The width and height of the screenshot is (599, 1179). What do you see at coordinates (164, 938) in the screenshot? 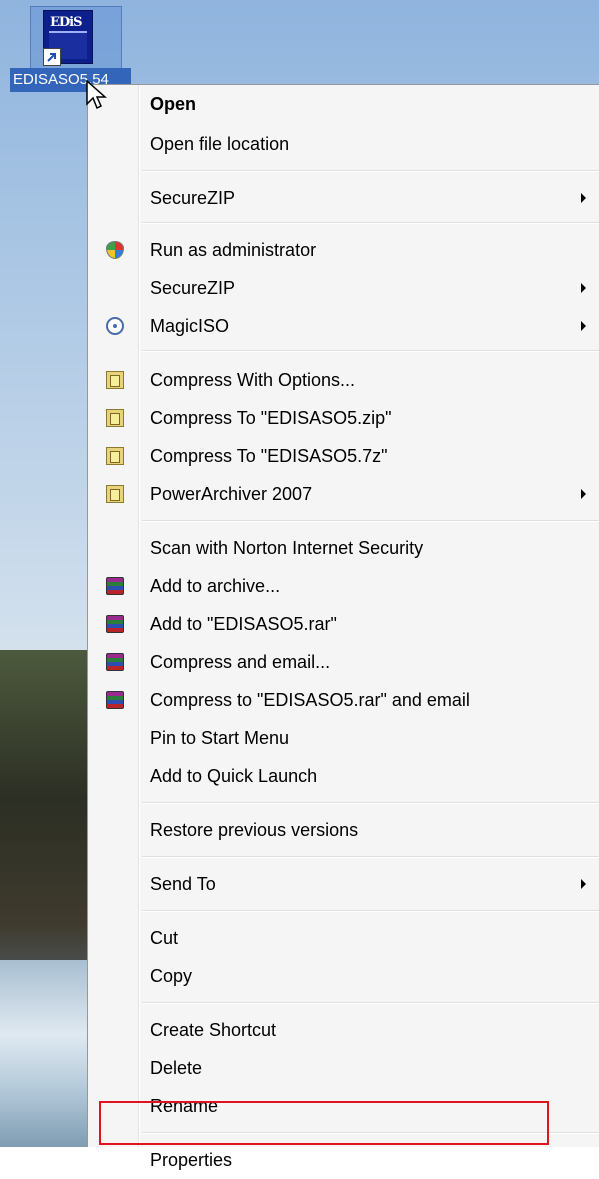
I see `menu-item-label: Cut` at bounding box center [164, 938].